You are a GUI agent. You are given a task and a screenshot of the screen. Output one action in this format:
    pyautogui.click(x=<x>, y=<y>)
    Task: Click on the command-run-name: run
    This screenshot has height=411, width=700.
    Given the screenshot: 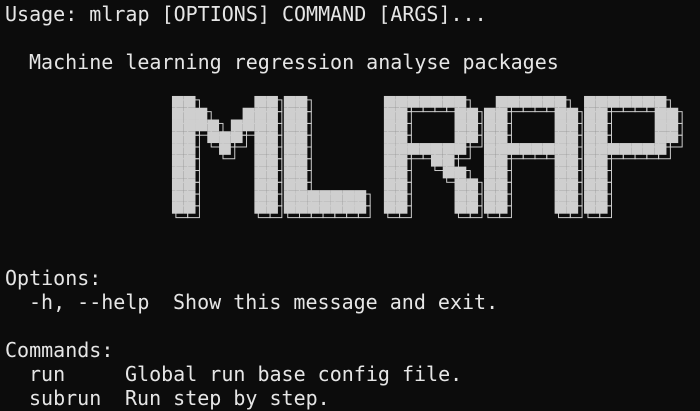 What is the action you would take?
    pyautogui.click(x=47, y=374)
    